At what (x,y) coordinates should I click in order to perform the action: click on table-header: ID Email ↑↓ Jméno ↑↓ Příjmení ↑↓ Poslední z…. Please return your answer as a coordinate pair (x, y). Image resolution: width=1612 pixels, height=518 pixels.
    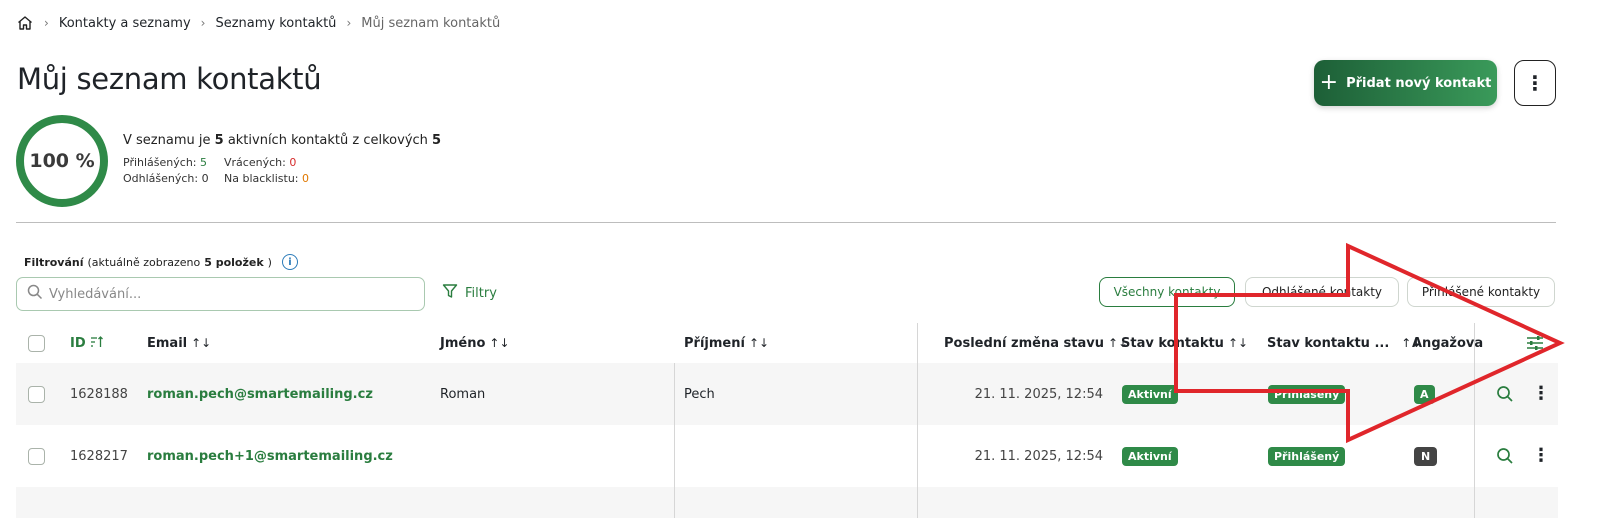
    Looking at the image, I should click on (787, 343).